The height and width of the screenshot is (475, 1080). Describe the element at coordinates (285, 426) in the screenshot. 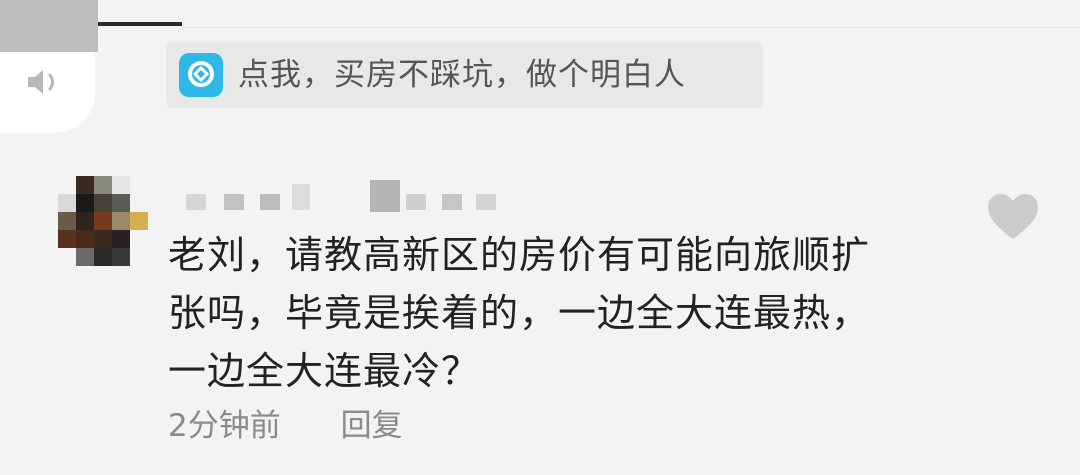

I see `comment-meta: 2分钟前 回复` at that location.